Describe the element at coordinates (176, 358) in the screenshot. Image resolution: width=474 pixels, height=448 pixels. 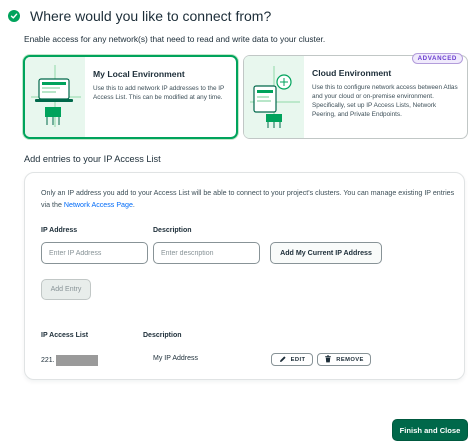
I see `table-row-description: My IP Address` at that location.